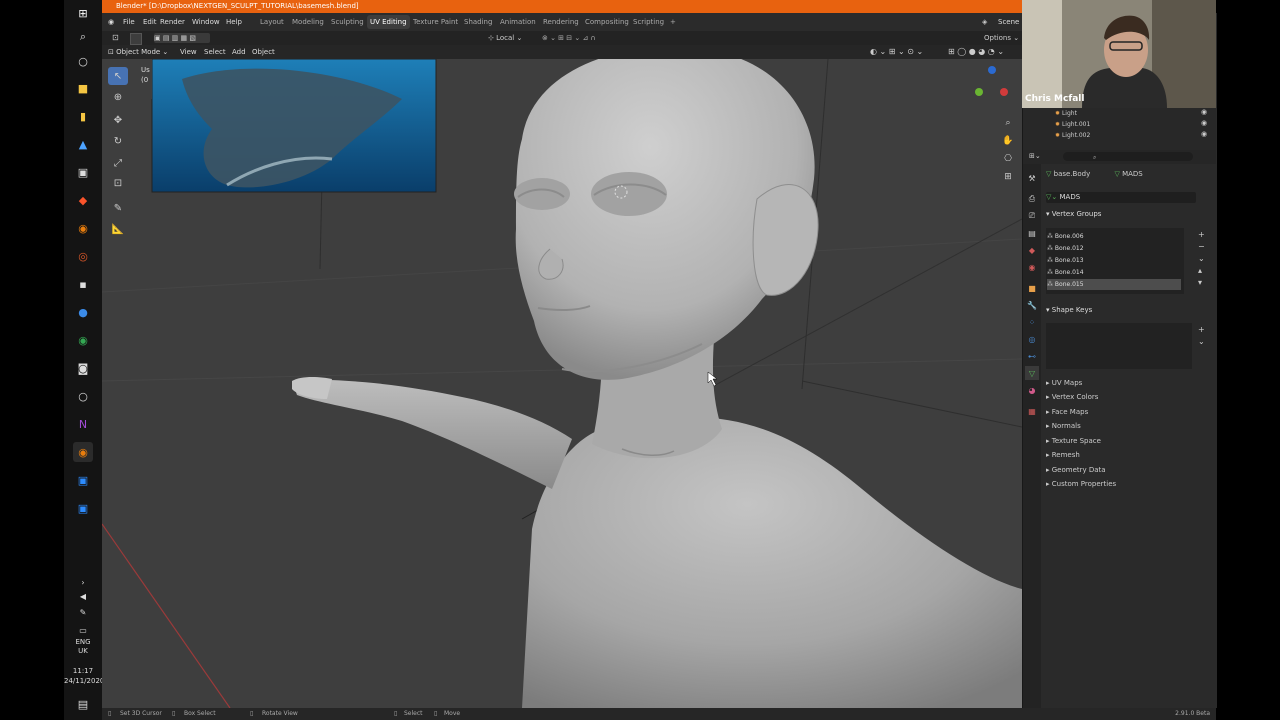  Describe the element at coordinates (83, 396) in the screenshot. I see `app-circle-w-icon: ○` at that location.